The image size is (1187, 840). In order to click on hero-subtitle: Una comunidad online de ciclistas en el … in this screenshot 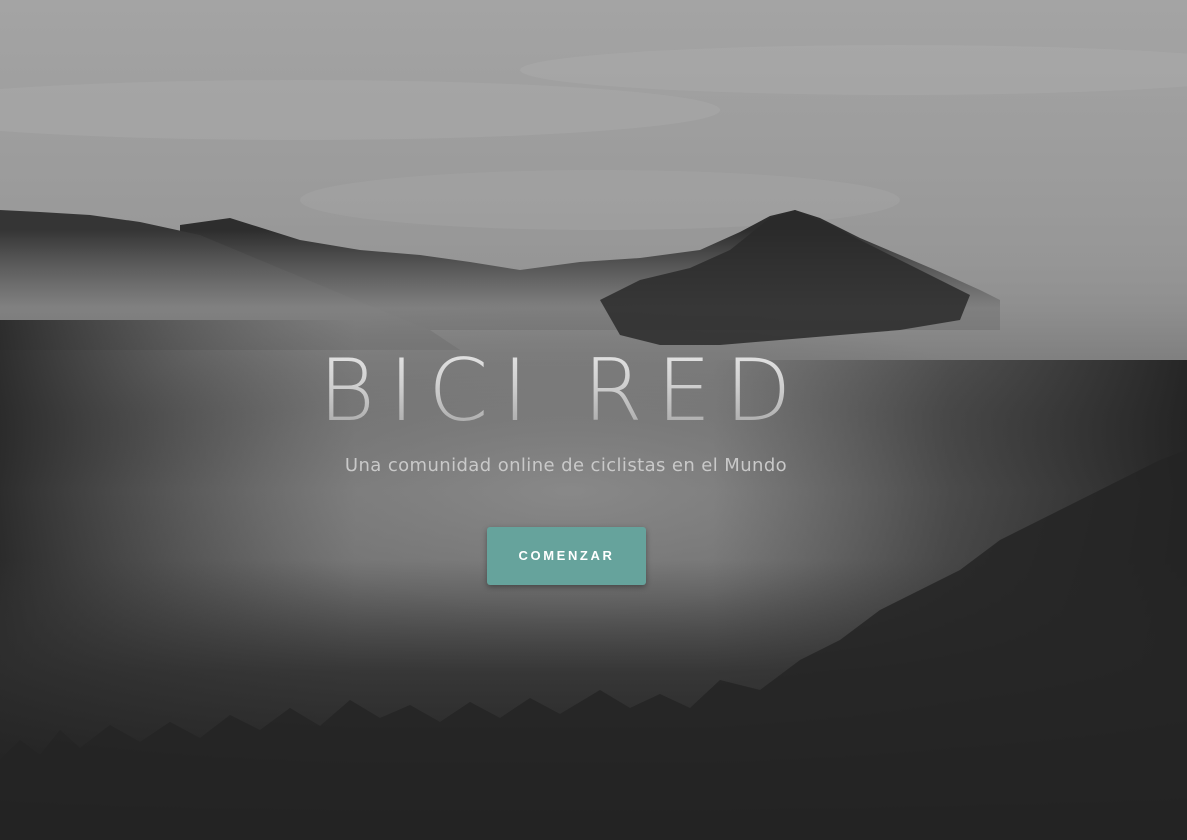, I will do `click(566, 465)`.